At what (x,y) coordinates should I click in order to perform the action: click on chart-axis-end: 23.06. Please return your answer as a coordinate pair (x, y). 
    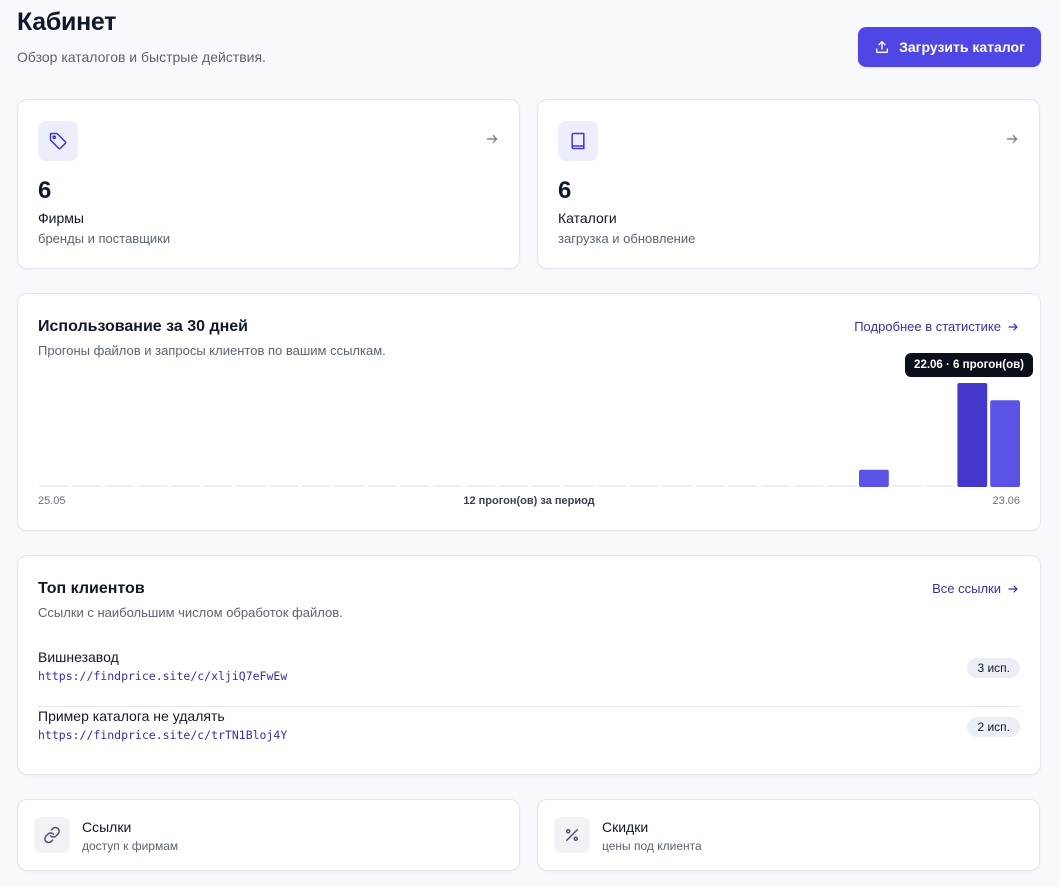
    Looking at the image, I should click on (1006, 501).